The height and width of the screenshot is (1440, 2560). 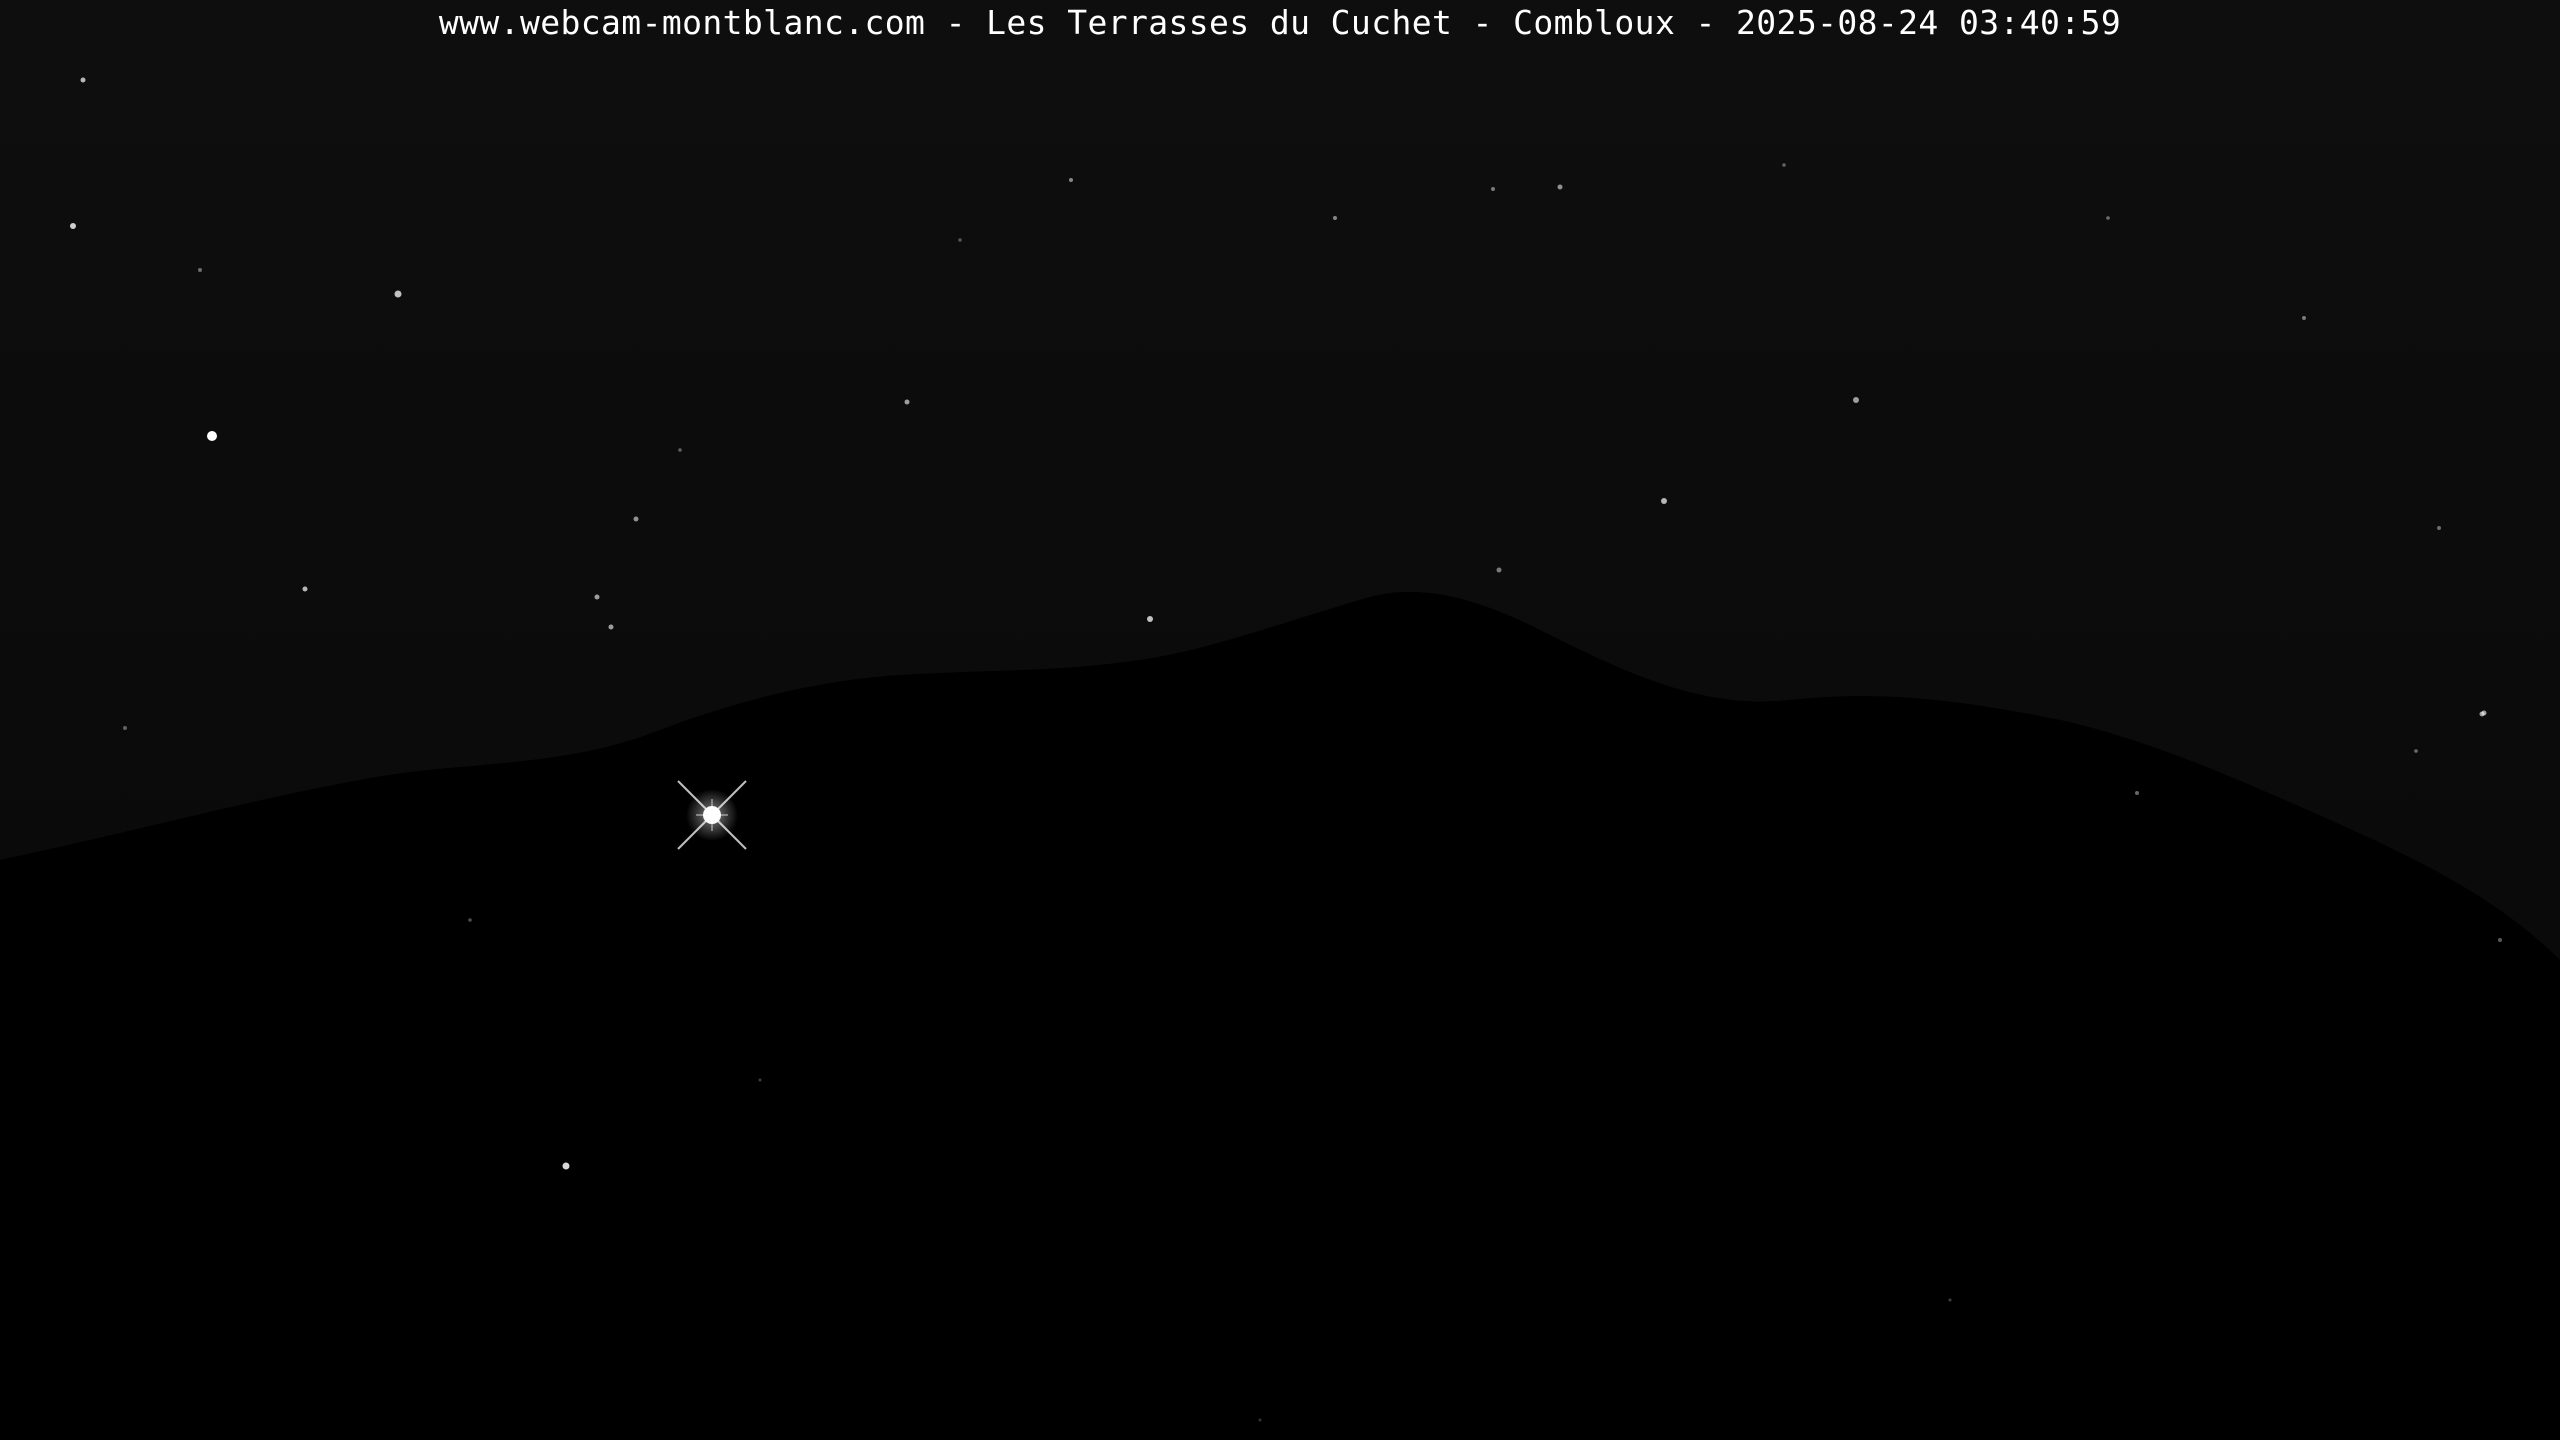 I want to click on bright-star, so click(x=712, y=815).